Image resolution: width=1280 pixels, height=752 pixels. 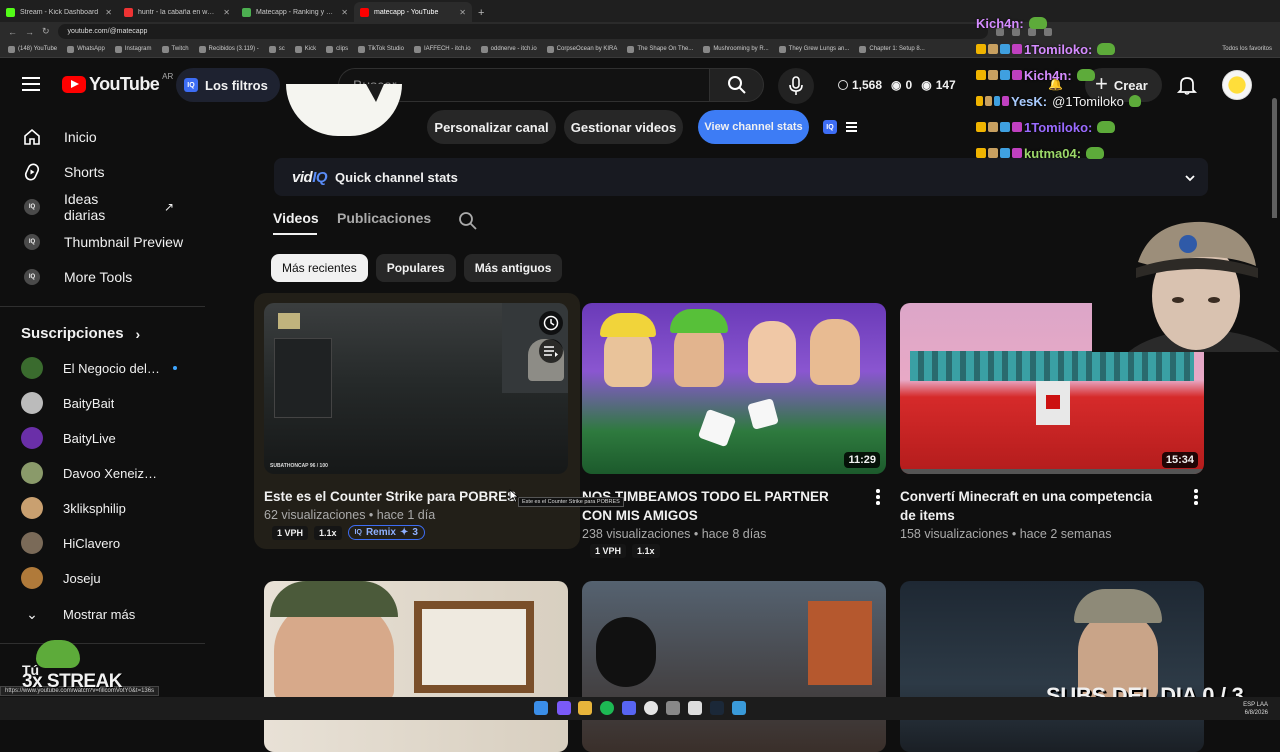 I want to click on chip-mas-recientes: Más recientes, so click(x=319, y=268).